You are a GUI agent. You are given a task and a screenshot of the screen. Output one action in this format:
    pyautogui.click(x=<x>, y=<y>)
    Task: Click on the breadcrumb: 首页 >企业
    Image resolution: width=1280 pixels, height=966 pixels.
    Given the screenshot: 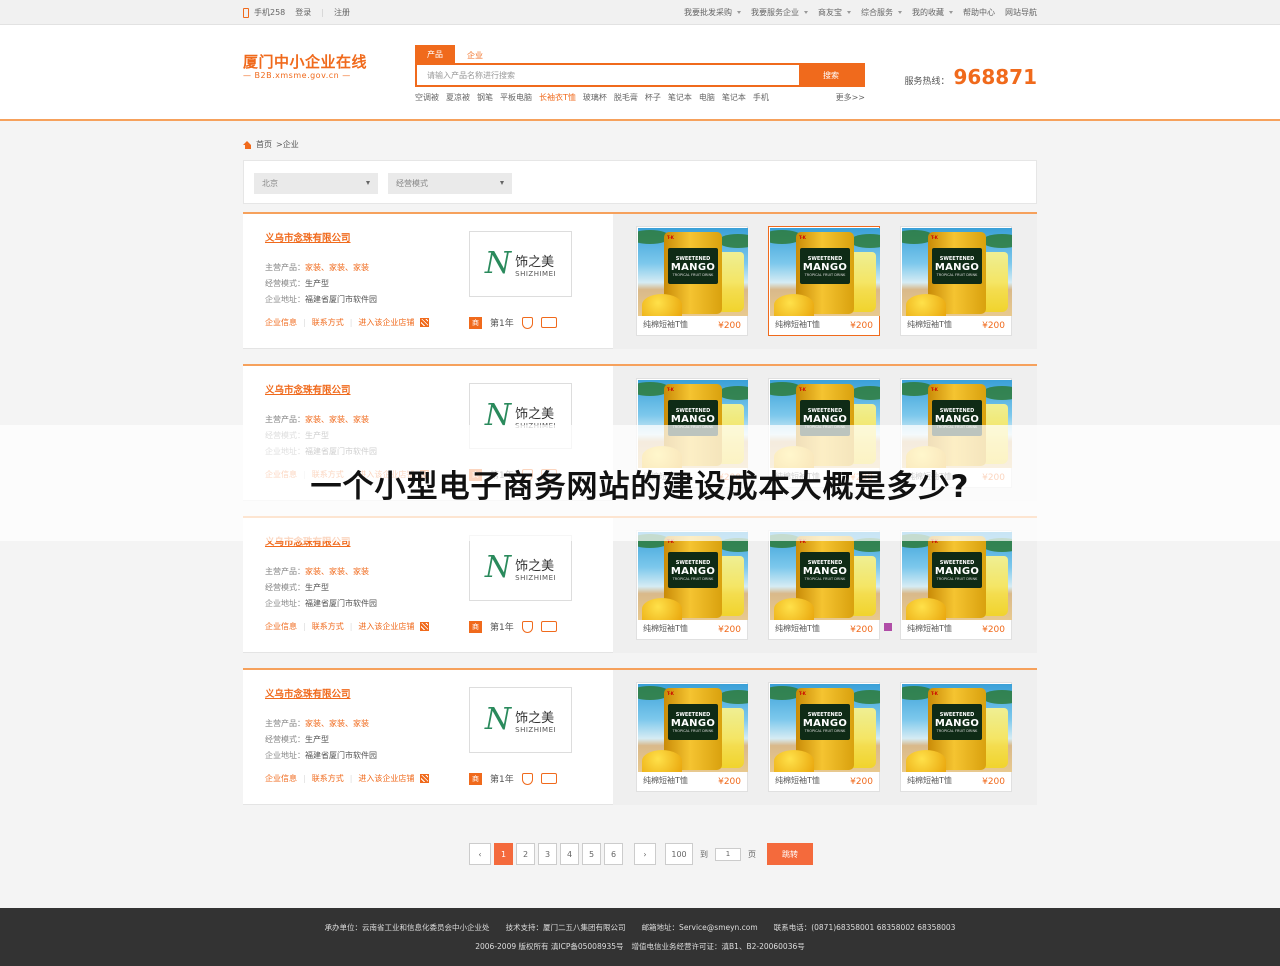 What is the action you would take?
    pyautogui.click(x=271, y=144)
    